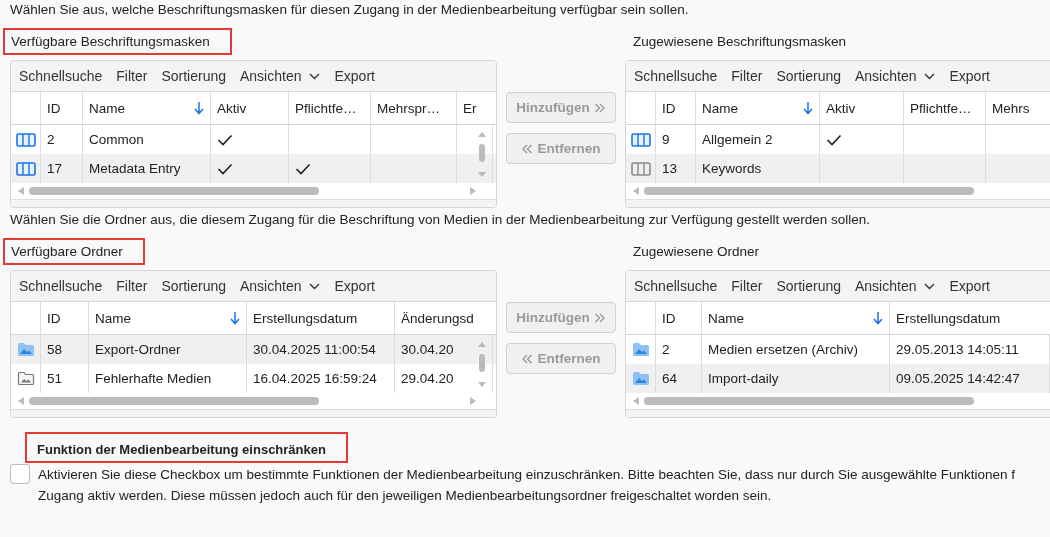 The width and height of the screenshot is (1050, 537). What do you see at coordinates (116, 139) in the screenshot?
I see `table-cell: Common` at bounding box center [116, 139].